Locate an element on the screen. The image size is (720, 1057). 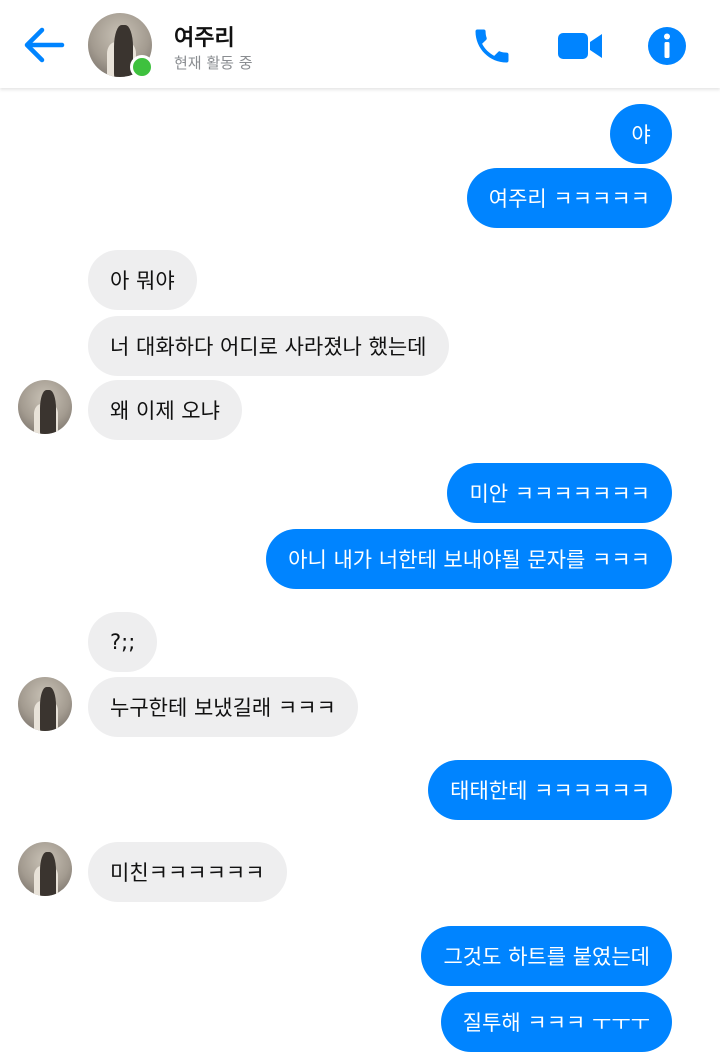
phone-icon is located at coordinates (492, 46).